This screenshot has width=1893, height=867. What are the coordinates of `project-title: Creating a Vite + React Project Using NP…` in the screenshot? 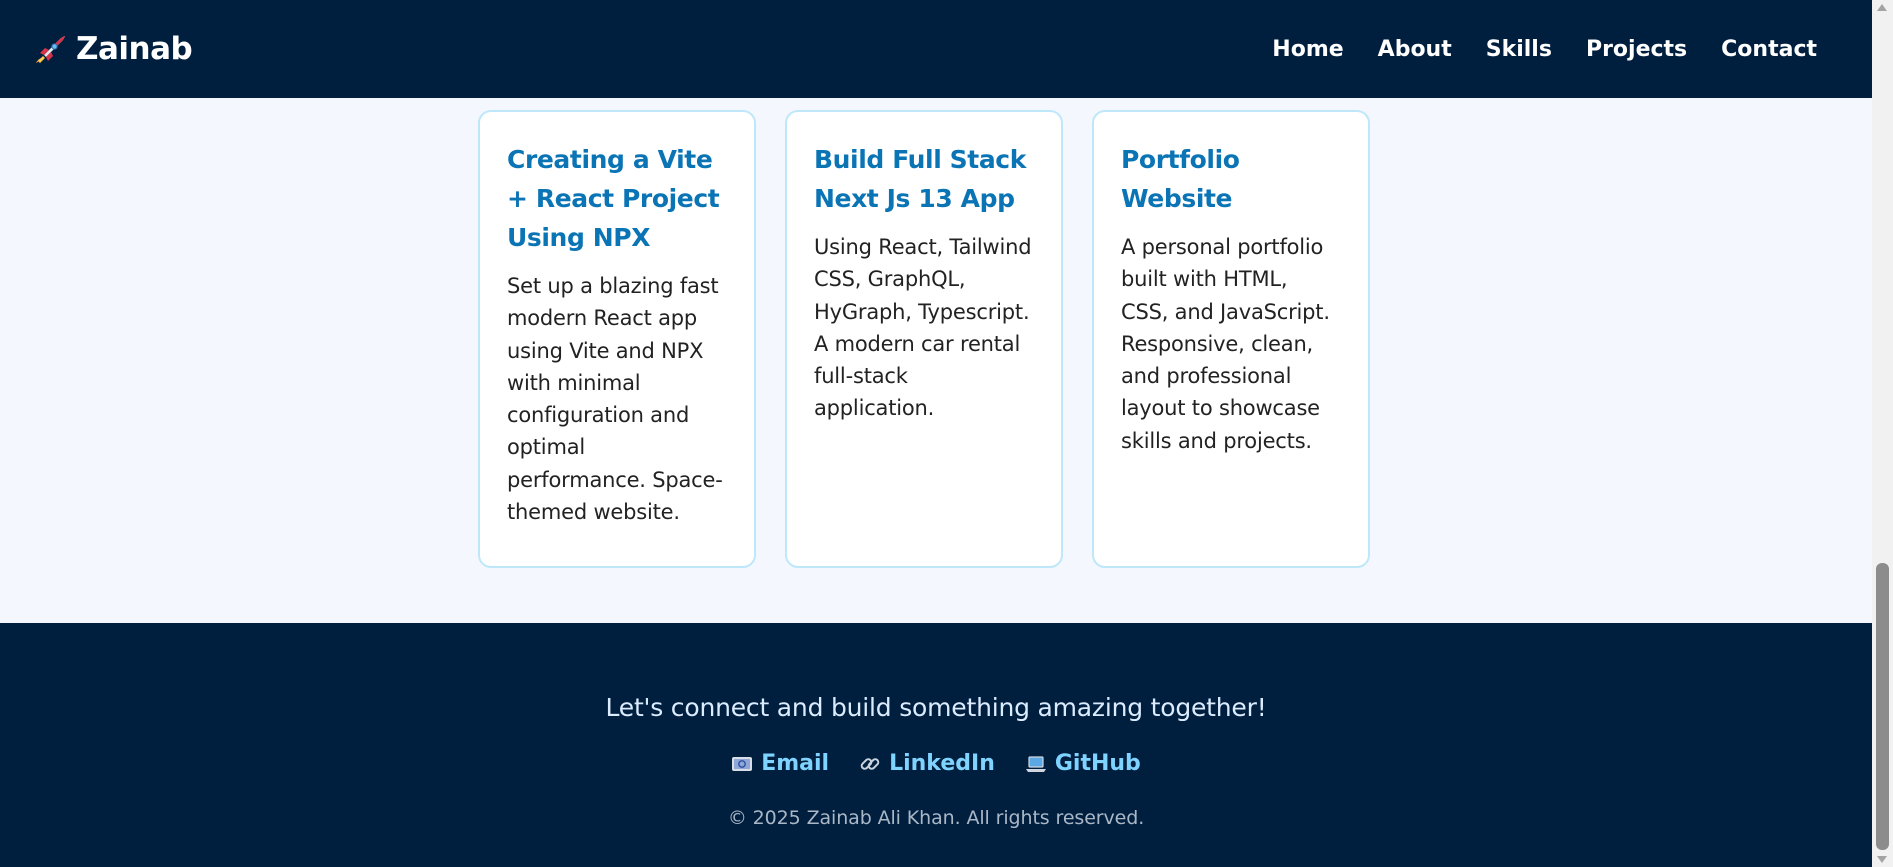 It's located at (613, 198).